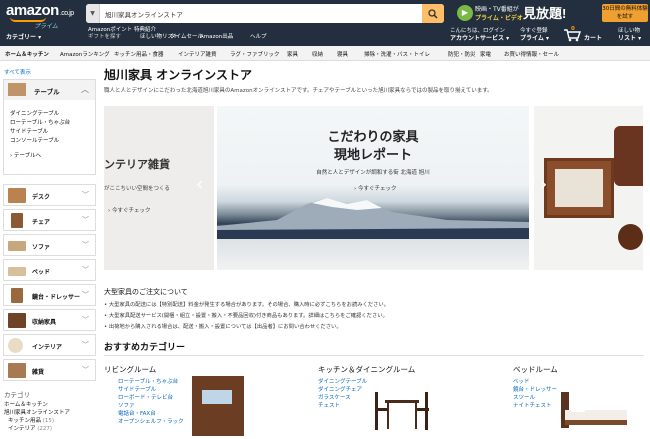 The height and width of the screenshot is (439, 650). What do you see at coordinates (37, 405) in the screenshot?
I see `cat-home-kitchen: ホーム＆キッチン` at bounding box center [37, 405].